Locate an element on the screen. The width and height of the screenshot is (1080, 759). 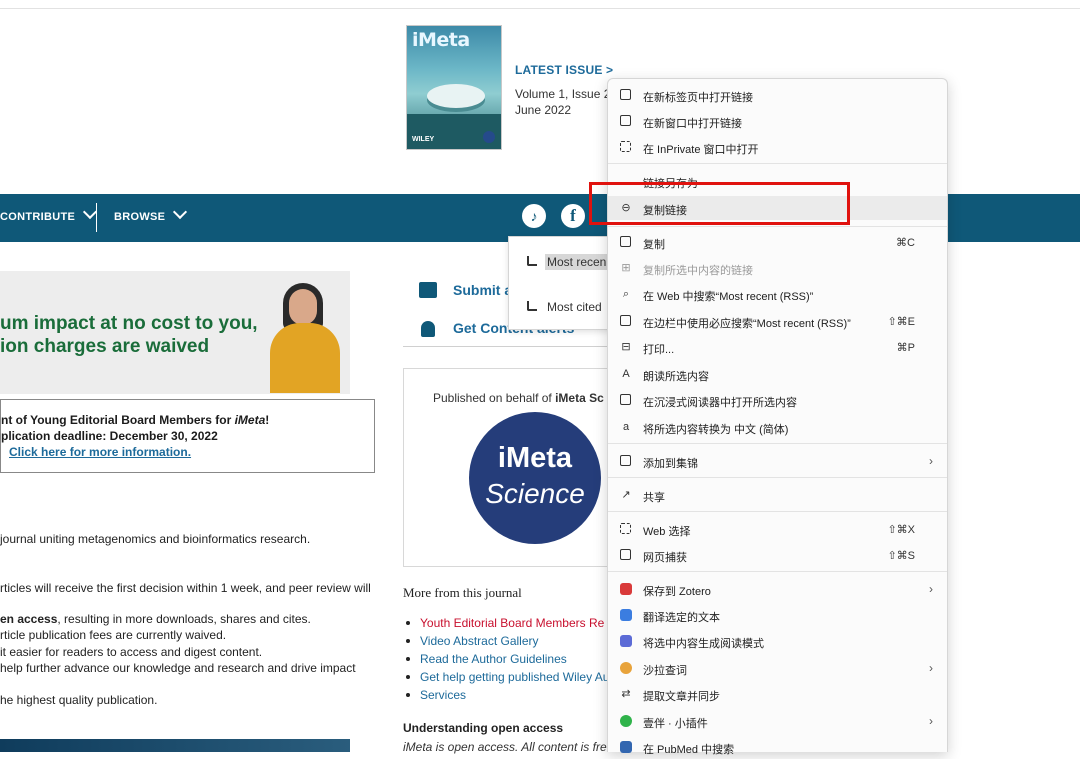
nav-contribute: CONTRIBUTE is located at coordinates (49, 213).